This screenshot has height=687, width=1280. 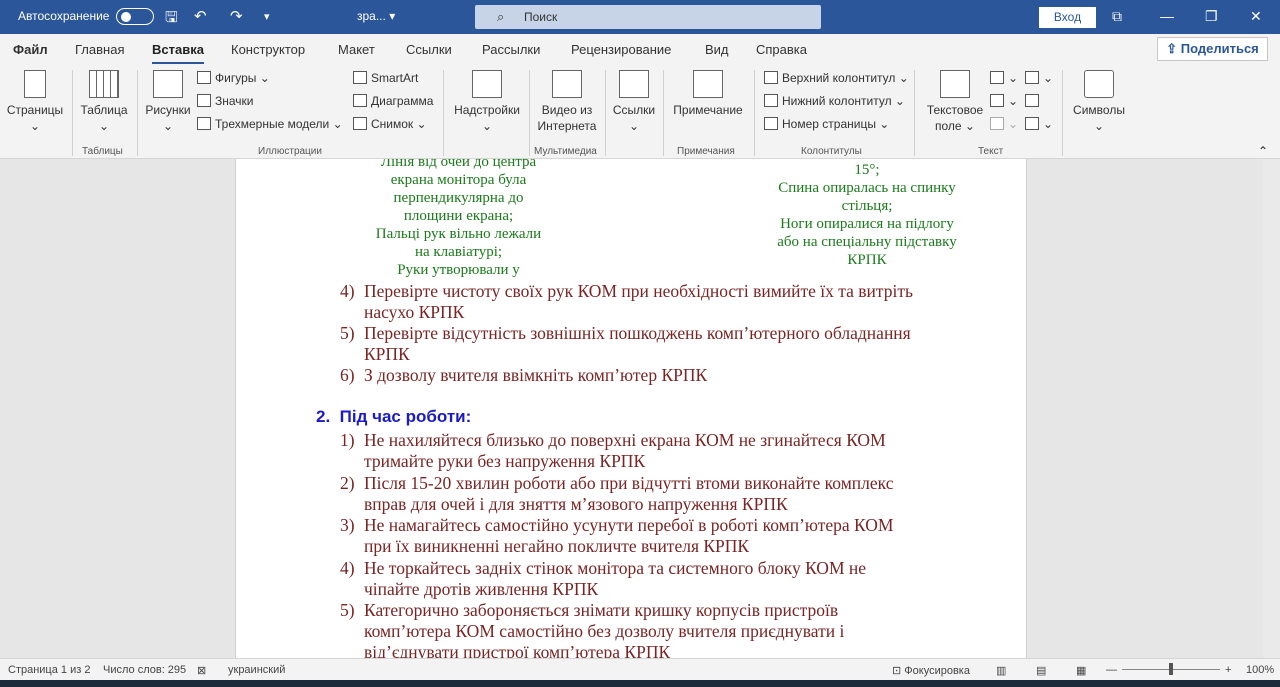 I want to click on tab-home: Главная, so click(x=99, y=49).